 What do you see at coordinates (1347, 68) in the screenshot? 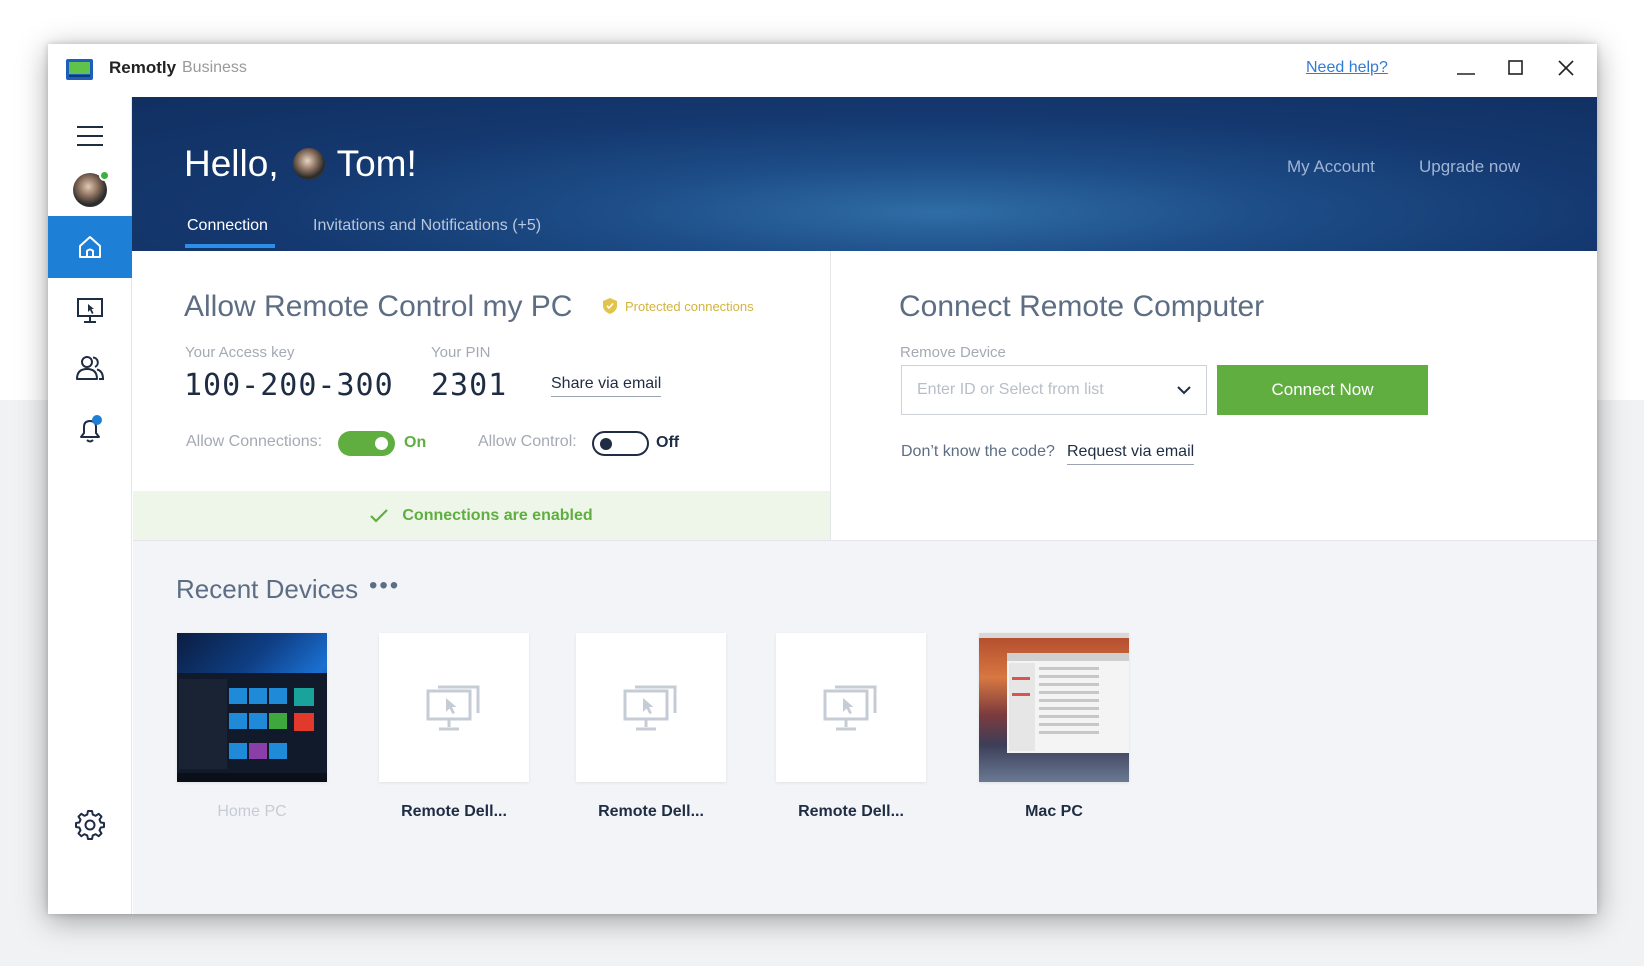
I see `need-help-link: Need help?` at bounding box center [1347, 68].